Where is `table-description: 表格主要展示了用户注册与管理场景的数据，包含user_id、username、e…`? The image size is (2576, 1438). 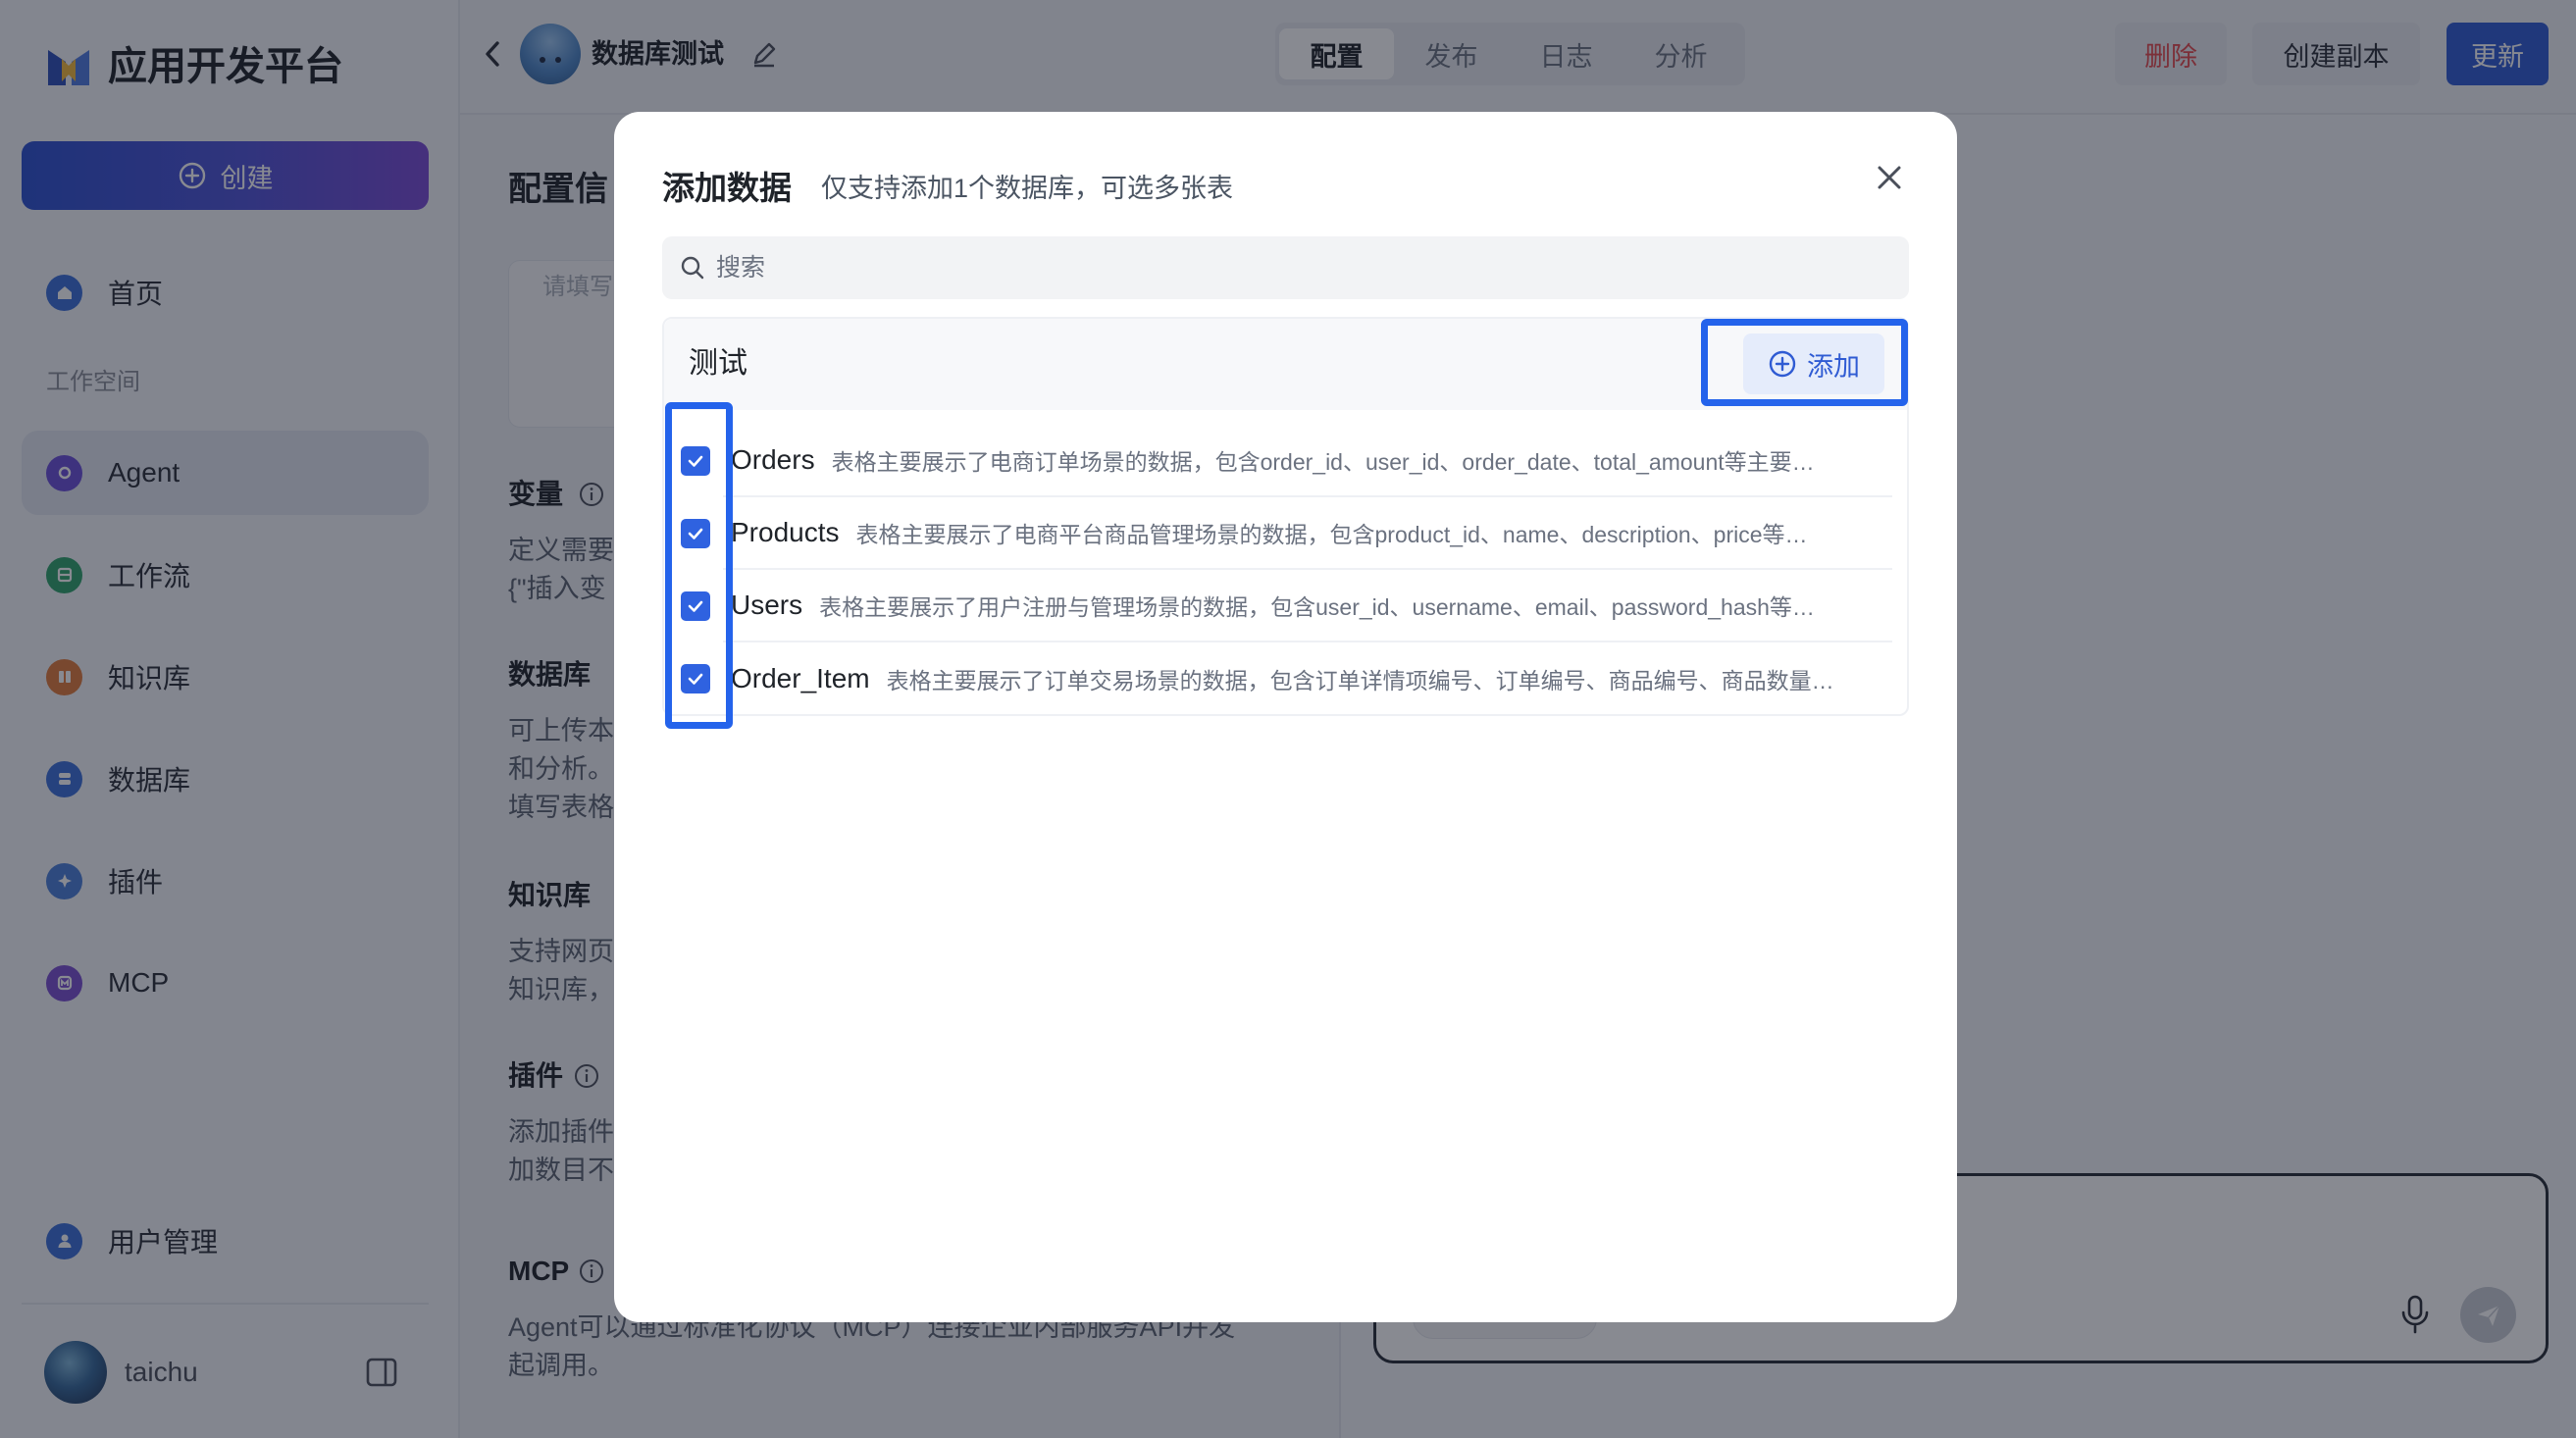 table-description: 表格主要展示了用户注册与管理场景的数据，包含user_id、username、e… is located at coordinates (1317, 607).